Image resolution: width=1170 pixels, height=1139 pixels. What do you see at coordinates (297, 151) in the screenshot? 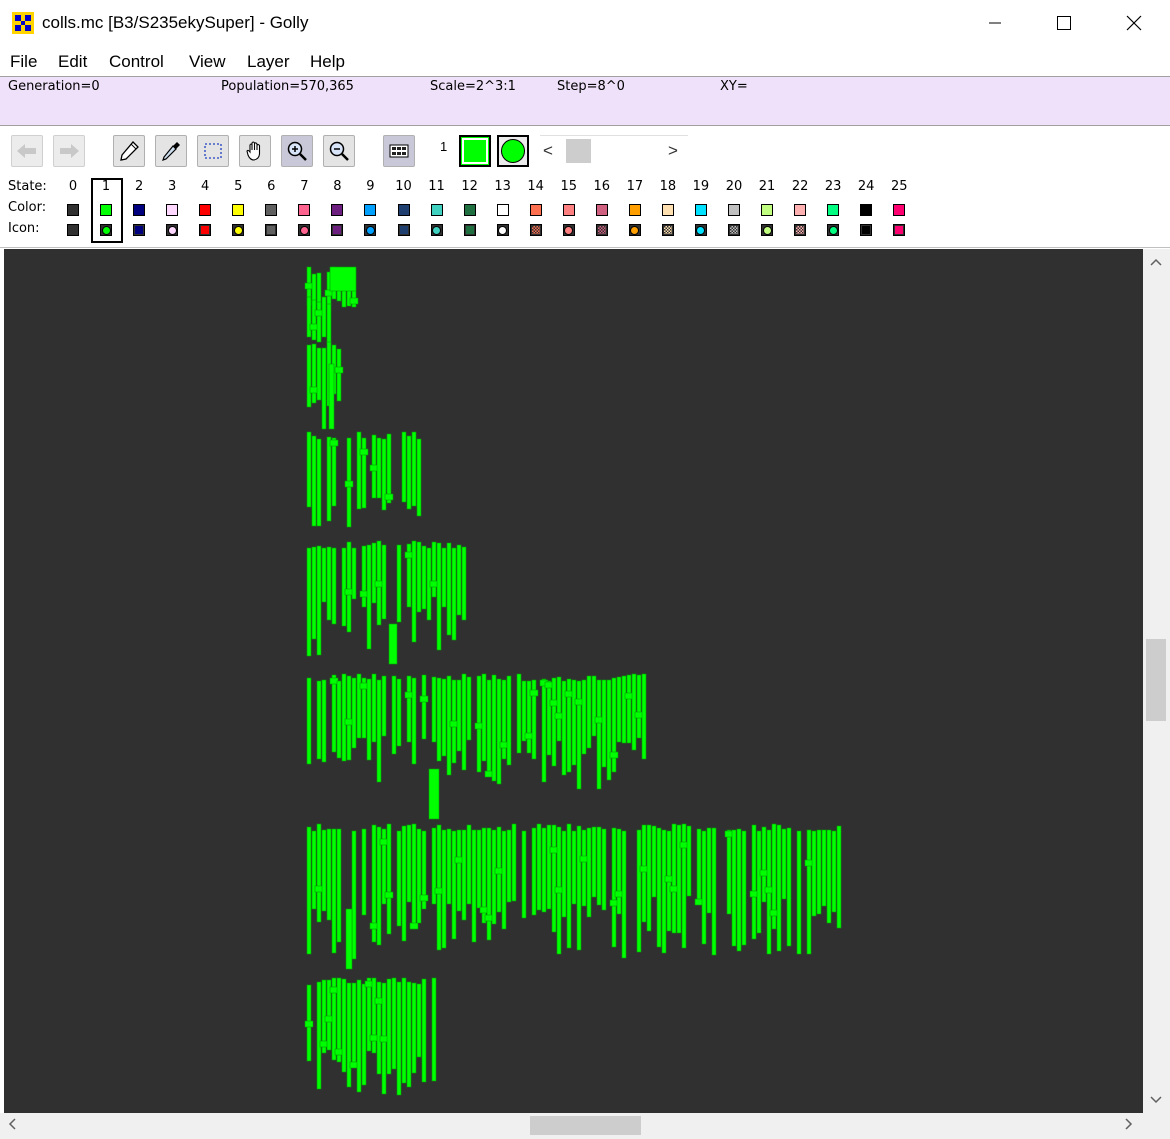
I see `zoom-in-button` at bounding box center [297, 151].